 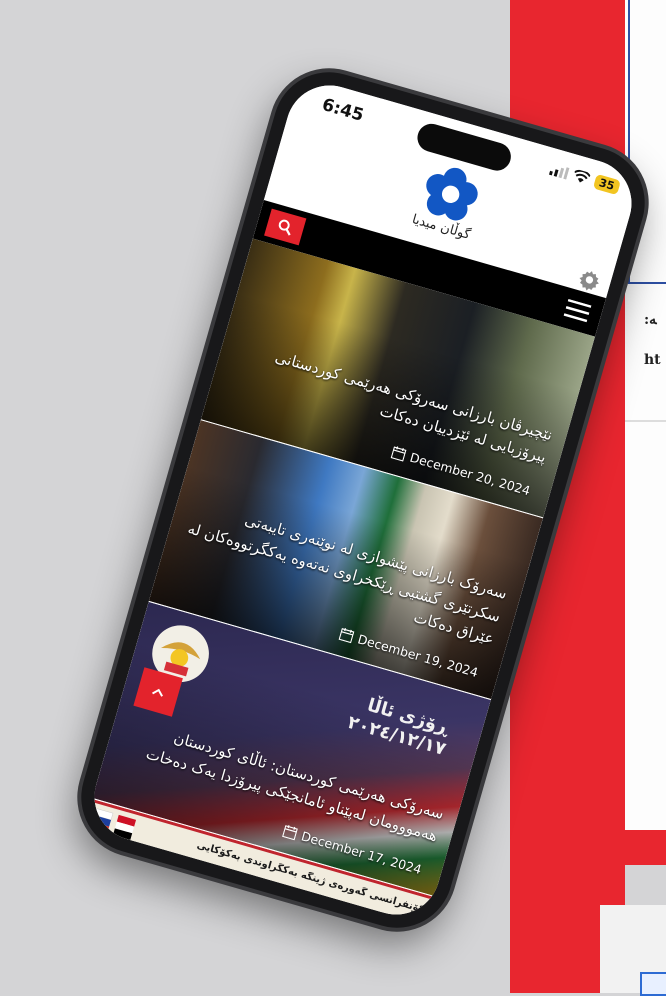 What do you see at coordinates (342, 110) in the screenshot?
I see `status-time: 6:45` at bounding box center [342, 110].